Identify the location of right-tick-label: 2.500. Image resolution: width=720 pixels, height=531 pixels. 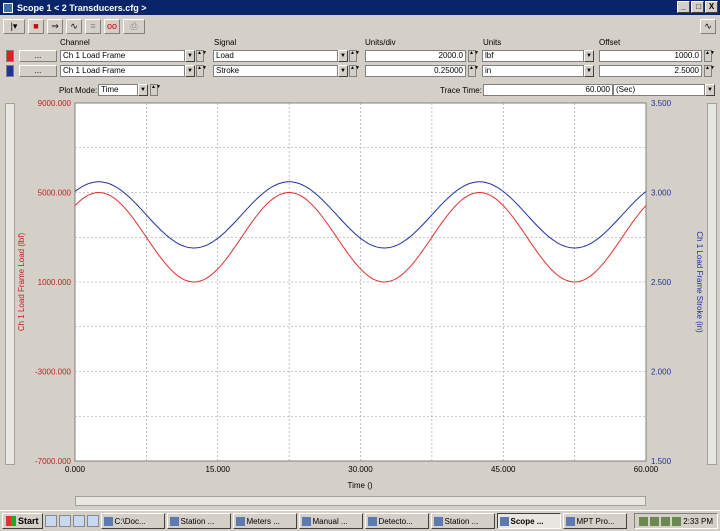
(661, 282).